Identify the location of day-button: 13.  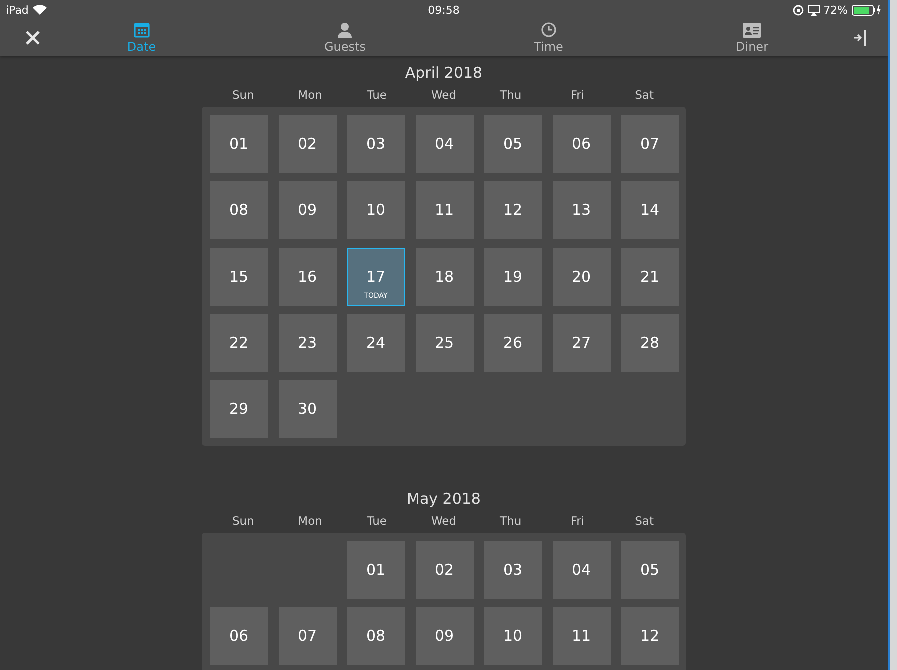
(581, 210).